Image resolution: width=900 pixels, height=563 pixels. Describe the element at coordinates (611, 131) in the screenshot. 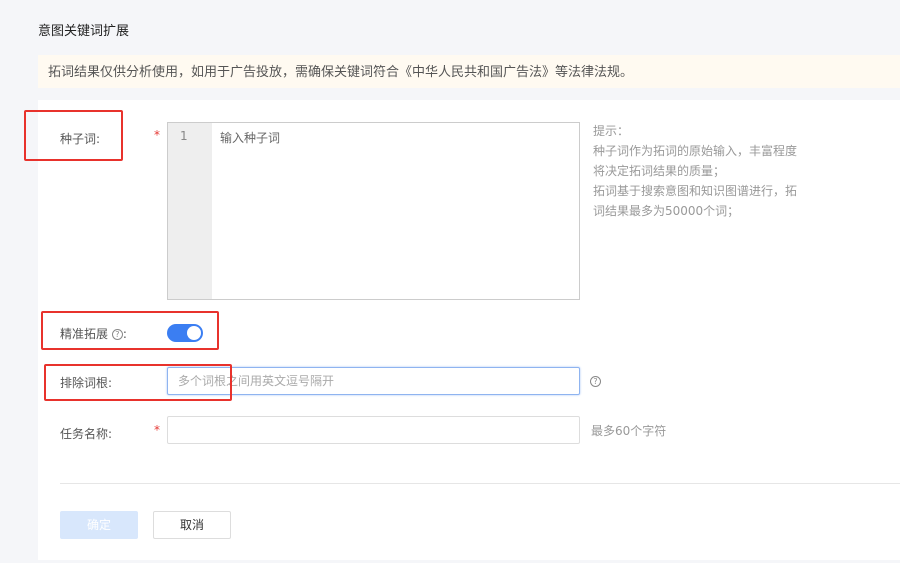

I see `hint-line: 提示：` at that location.